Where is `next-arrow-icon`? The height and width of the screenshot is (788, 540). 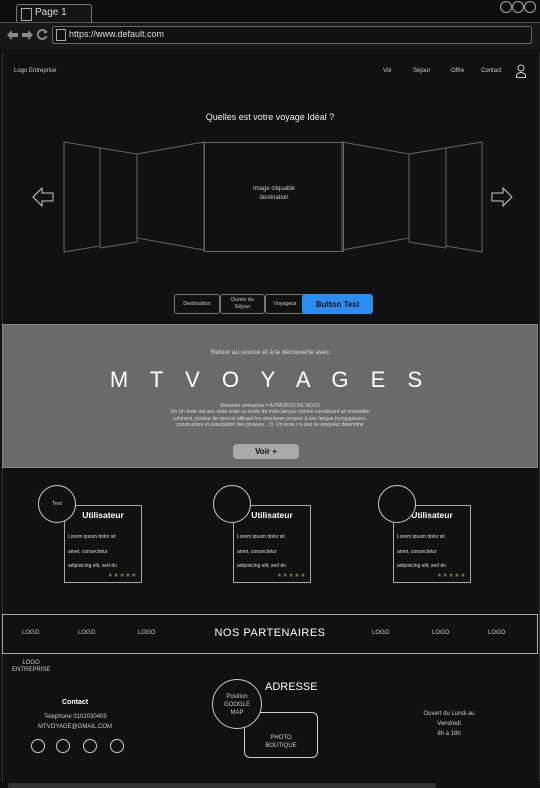
next-arrow-icon is located at coordinates (502, 197).